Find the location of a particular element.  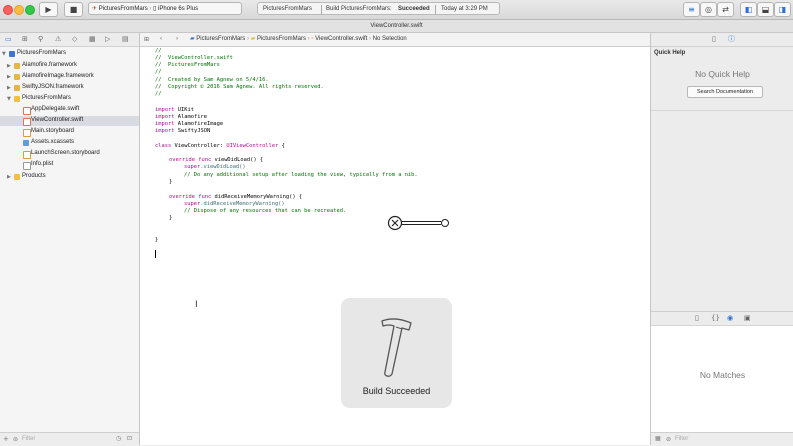

code-line: super.viewDidLoad() is located at coordinates (215, 167).